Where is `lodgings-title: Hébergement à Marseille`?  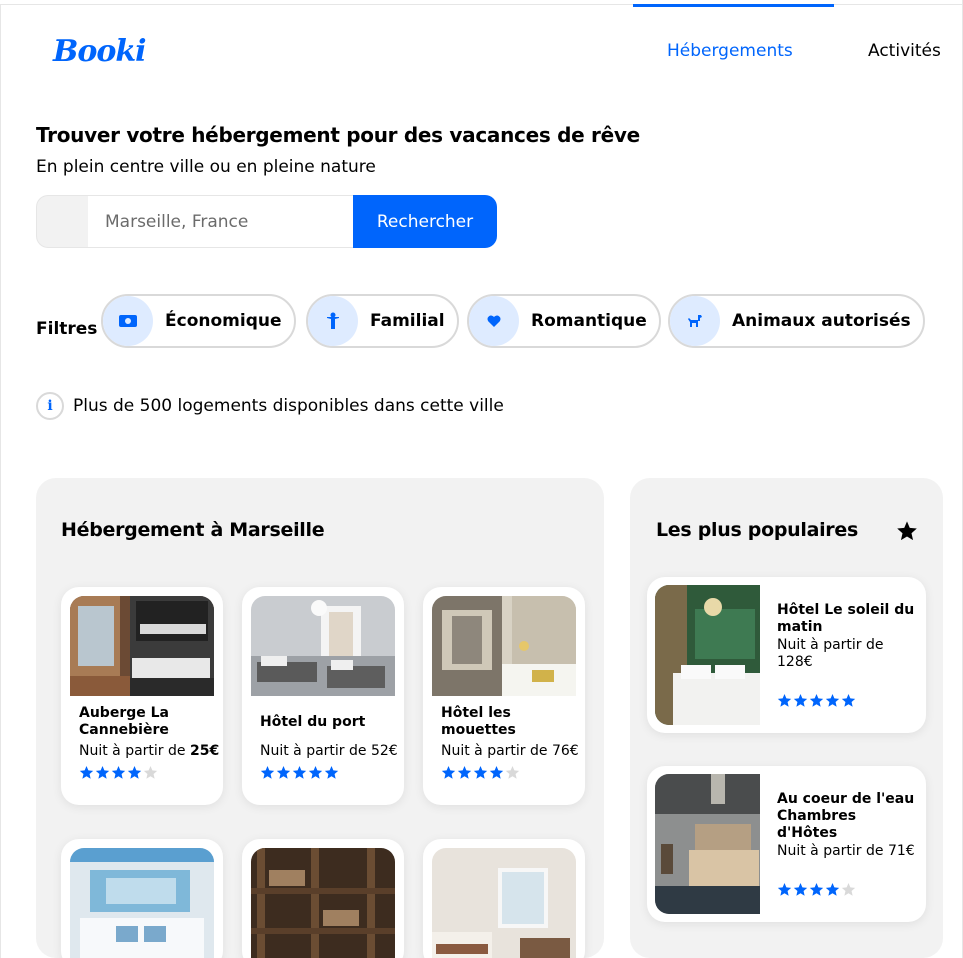 lodgings-title: Hébergement à Marseille is located at coordinates (193, 530).